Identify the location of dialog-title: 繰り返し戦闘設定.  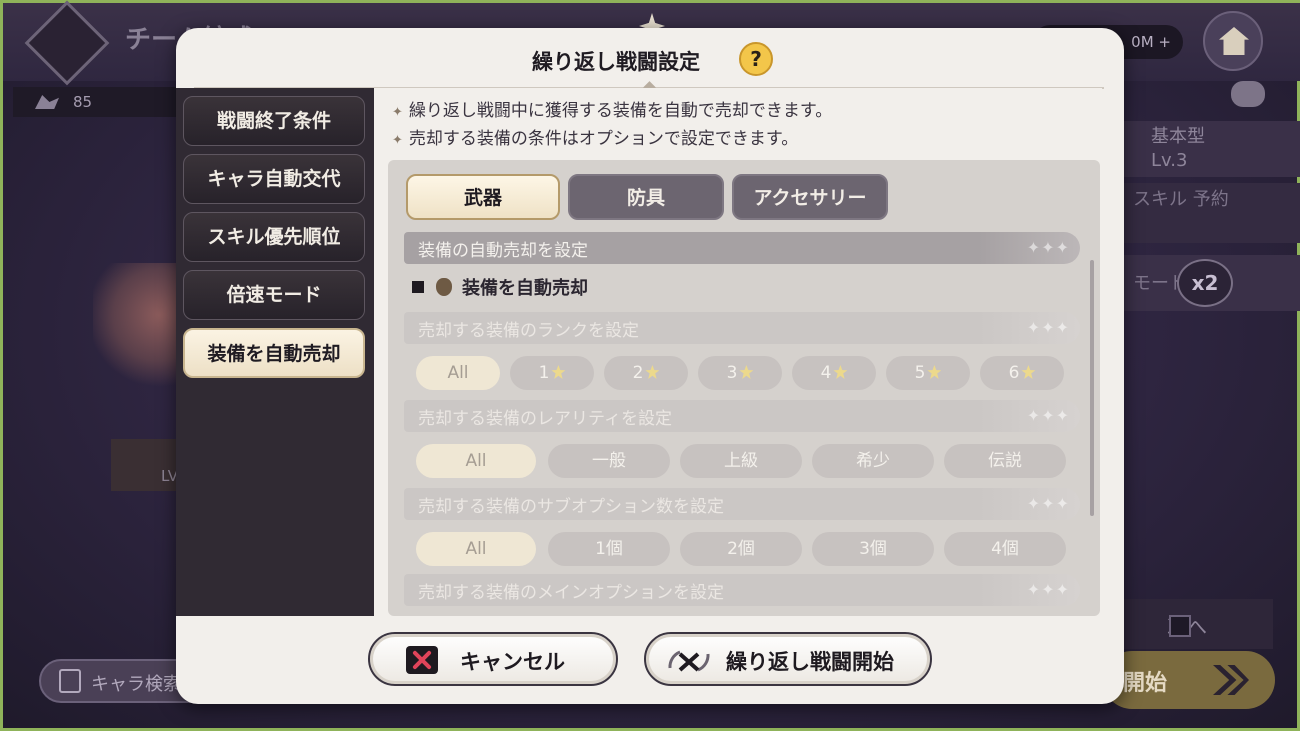
(616, 62).